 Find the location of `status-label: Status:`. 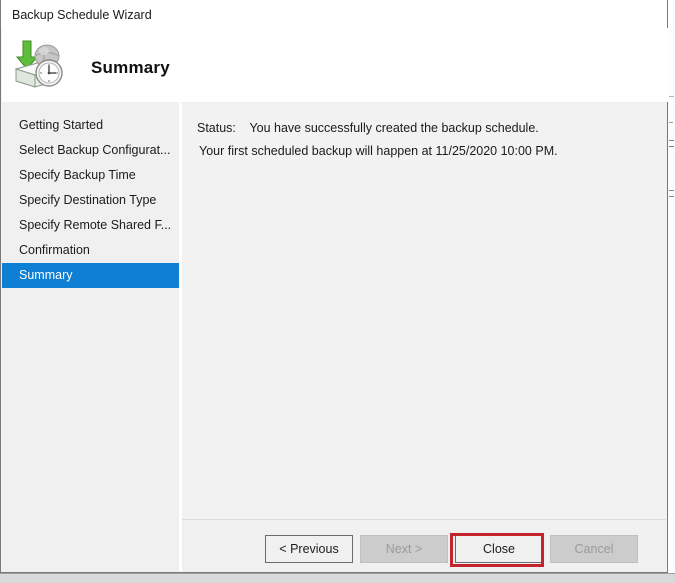

status-label: Status: is located at coordinates (216, 128).